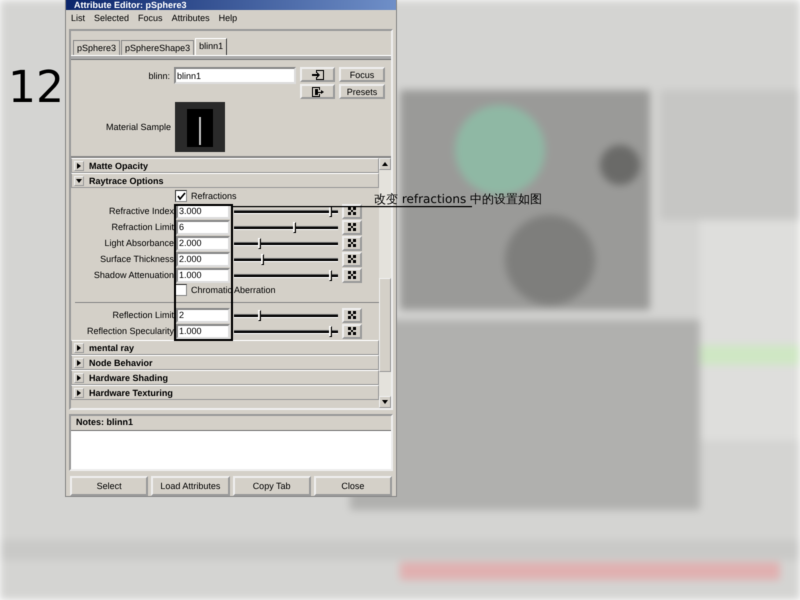  What do you see at coordinates (203, 227) in the screenshot?
I see `value-field: 6` at bounding box center [203, 227].